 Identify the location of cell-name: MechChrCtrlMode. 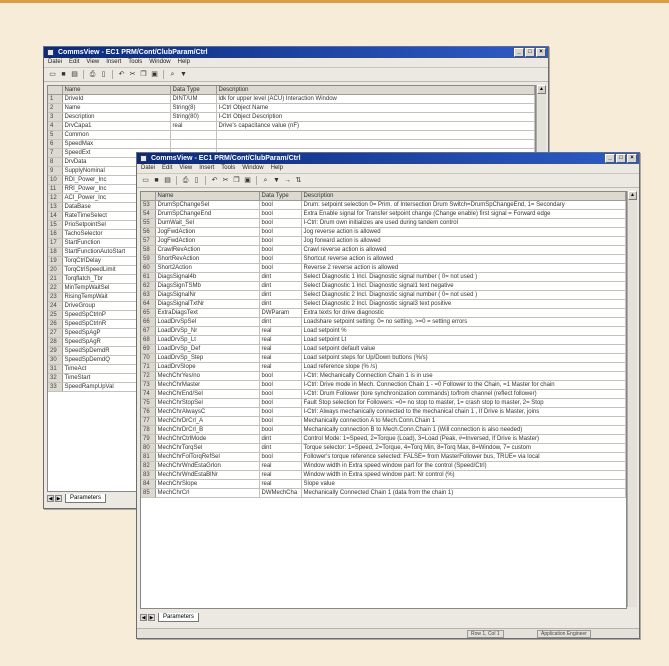
(207, 439).